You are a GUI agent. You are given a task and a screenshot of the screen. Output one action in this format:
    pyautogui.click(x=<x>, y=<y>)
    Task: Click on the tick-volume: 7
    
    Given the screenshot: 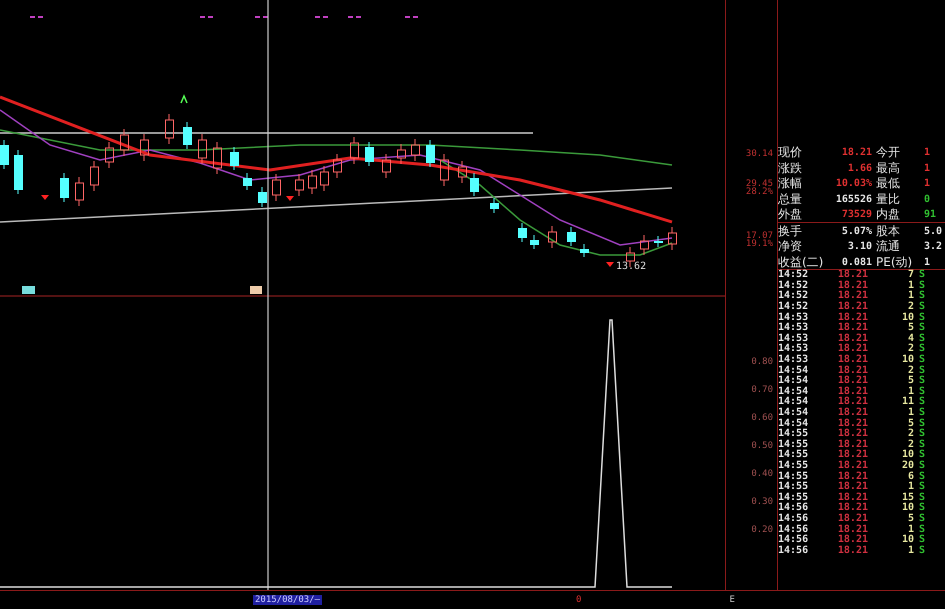 What is the action you would take?
    pyautogui.click(x=910, y=275)
    